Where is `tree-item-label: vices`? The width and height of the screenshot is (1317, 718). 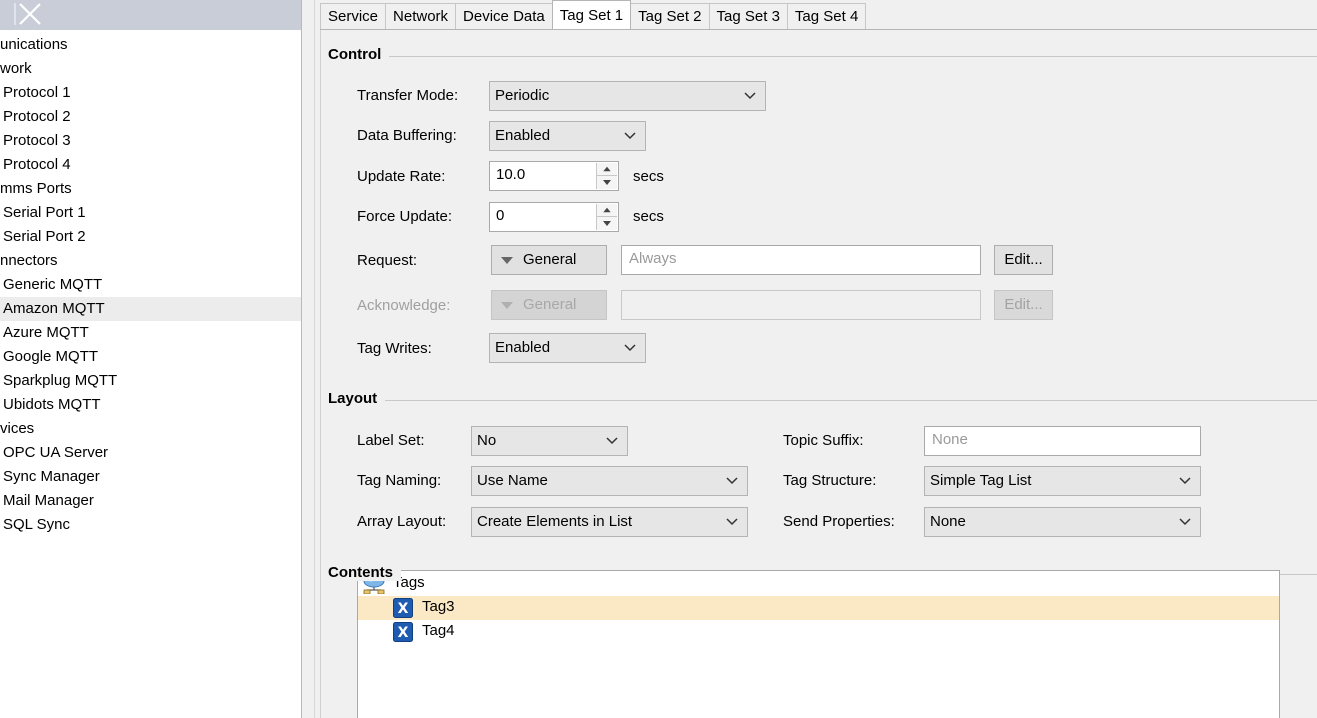
tree-item-label: vices is located at coordinates (17, 428).